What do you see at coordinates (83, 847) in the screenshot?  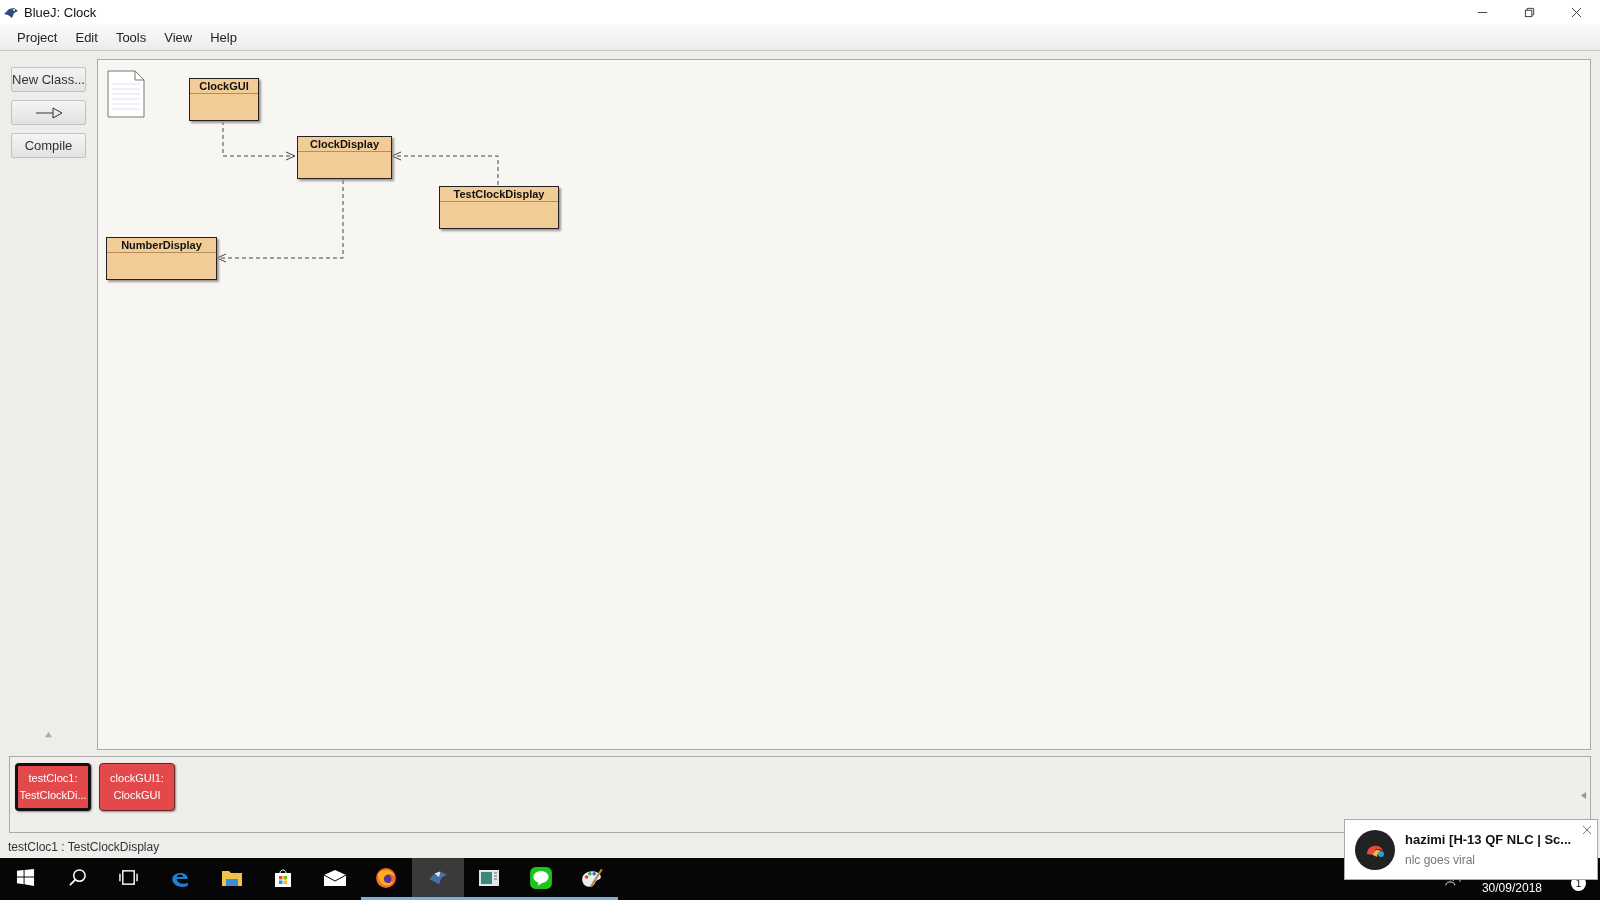 I see `status-text: testCloc1 : TestClockDisplay` at bounding box center [83, 847].